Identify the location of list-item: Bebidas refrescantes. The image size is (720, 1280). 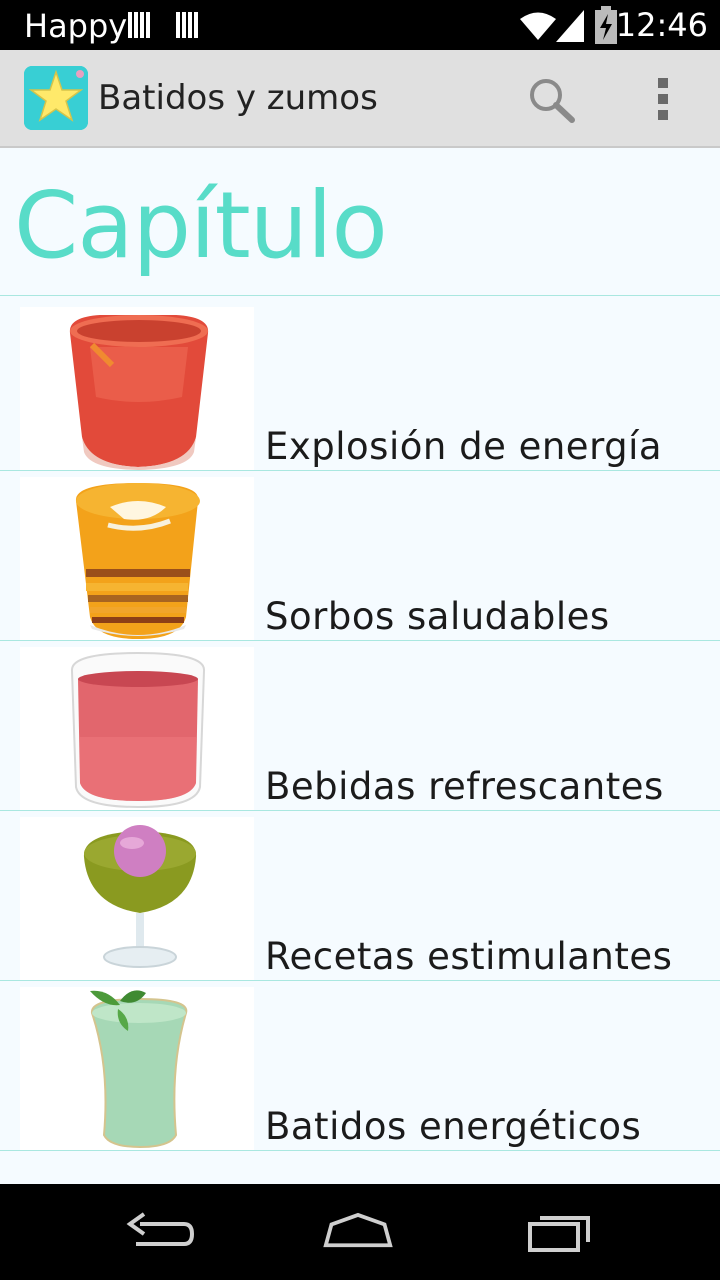
(360, 726).